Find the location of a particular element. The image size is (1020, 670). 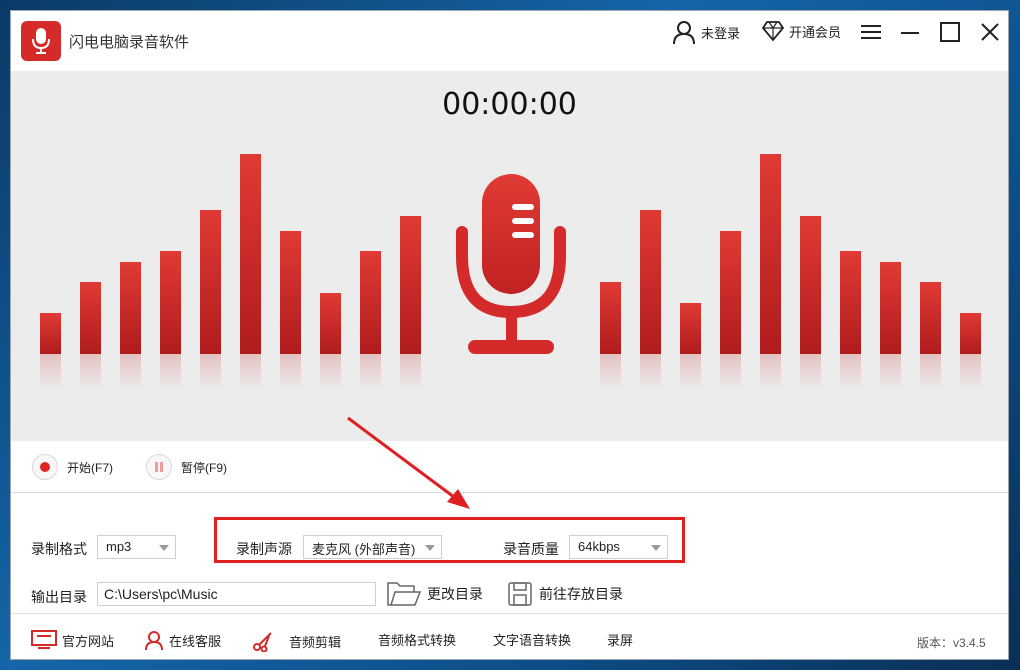

start-button: 开始(F7) is located at coordinates (72, 467).